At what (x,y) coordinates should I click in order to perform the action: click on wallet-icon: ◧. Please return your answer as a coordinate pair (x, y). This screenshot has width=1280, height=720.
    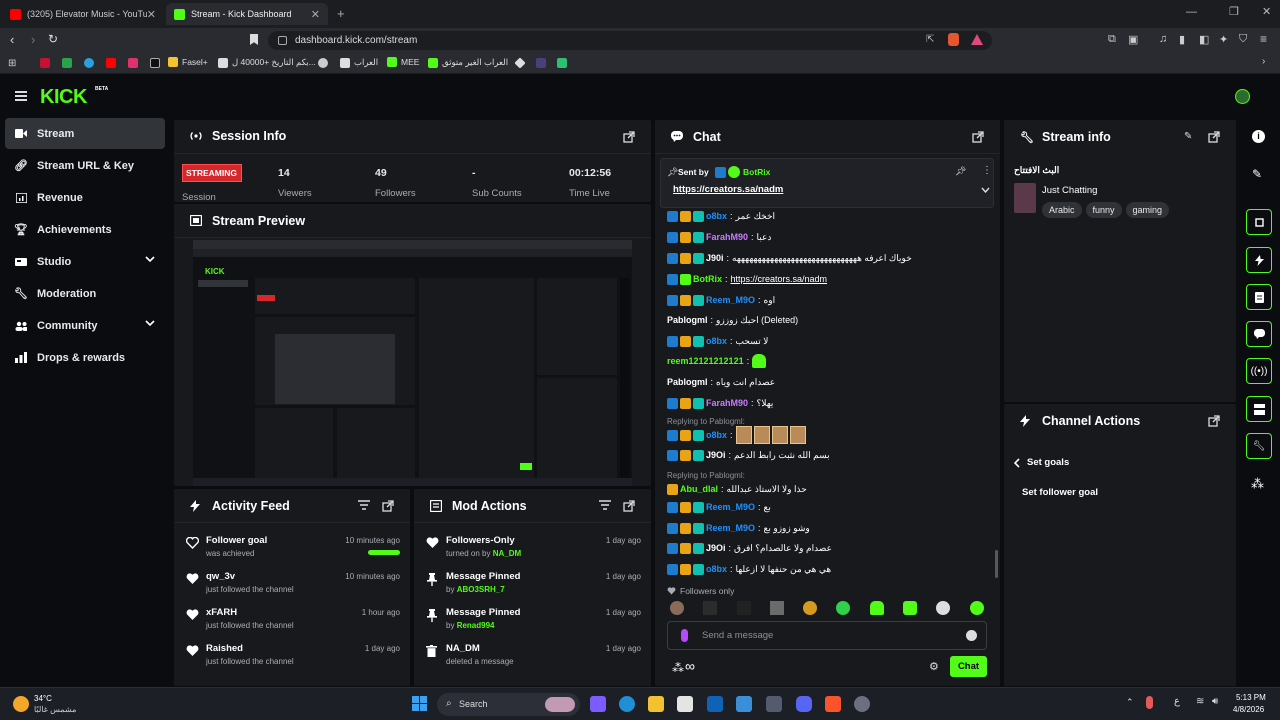
    Looking at the image, I should click on (1204, 39).